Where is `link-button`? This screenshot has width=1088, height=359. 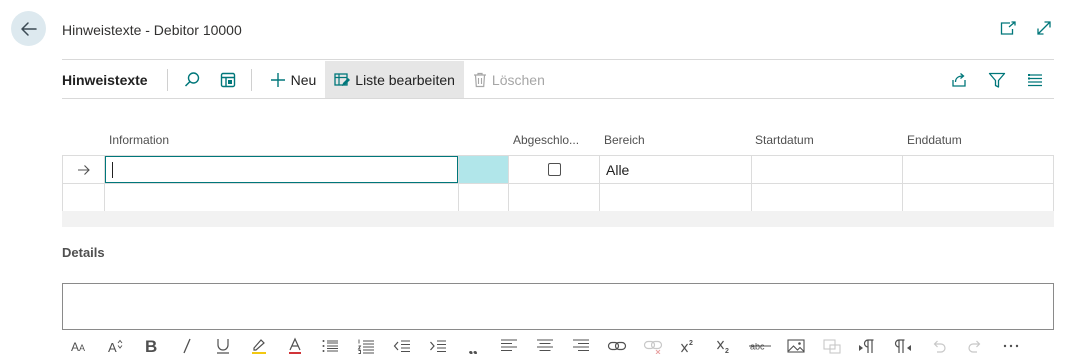 link-button is located at coordinates (617, 346).